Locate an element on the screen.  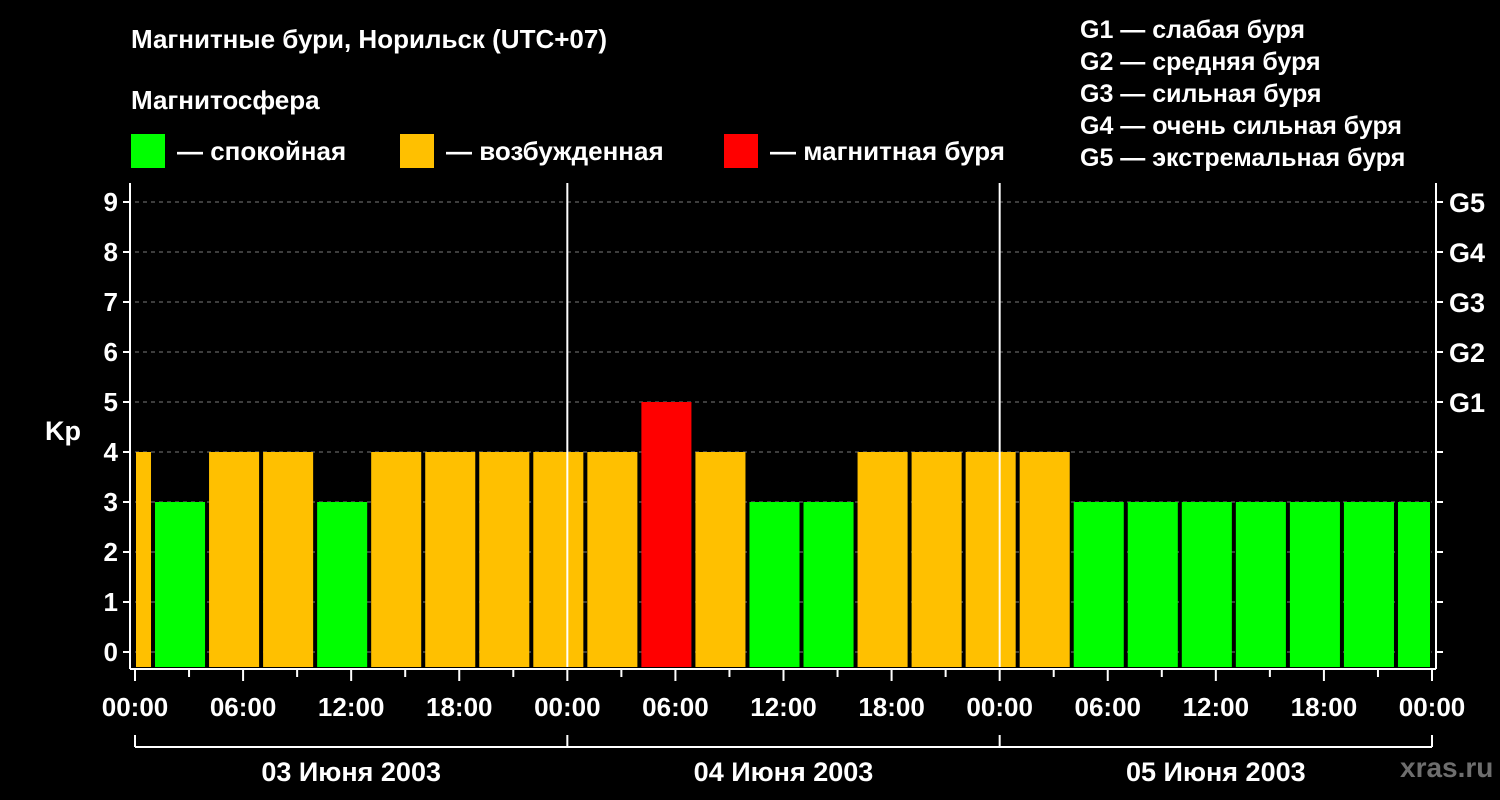
g-level-label: G5 is located at coordinates (1467, 203).